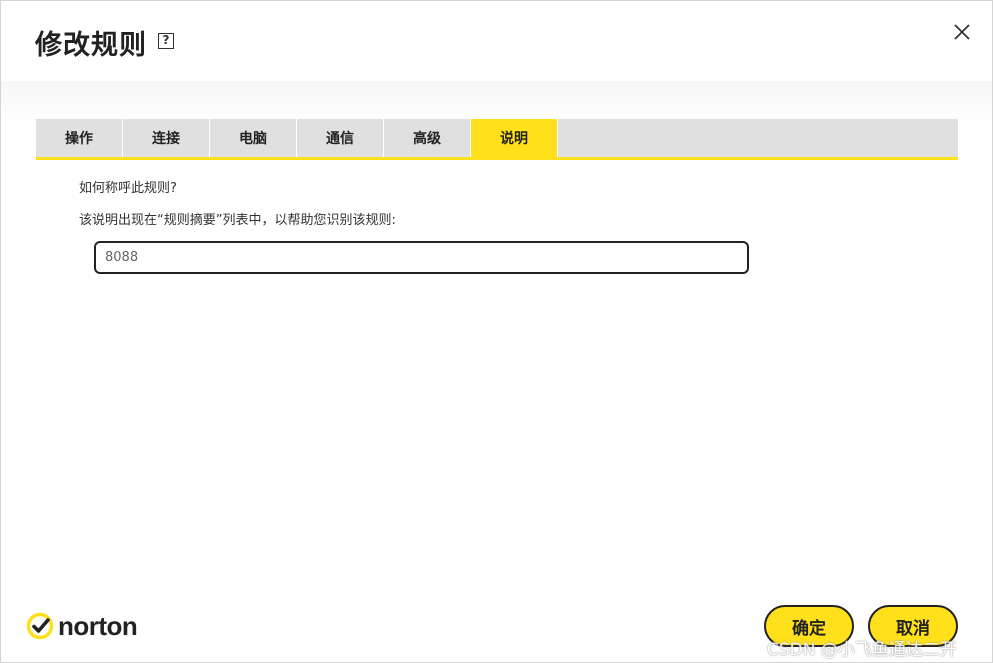  I want to click on tab-strip: 操作 连接 电脑 通信 高级 说明, so click(497, 139).